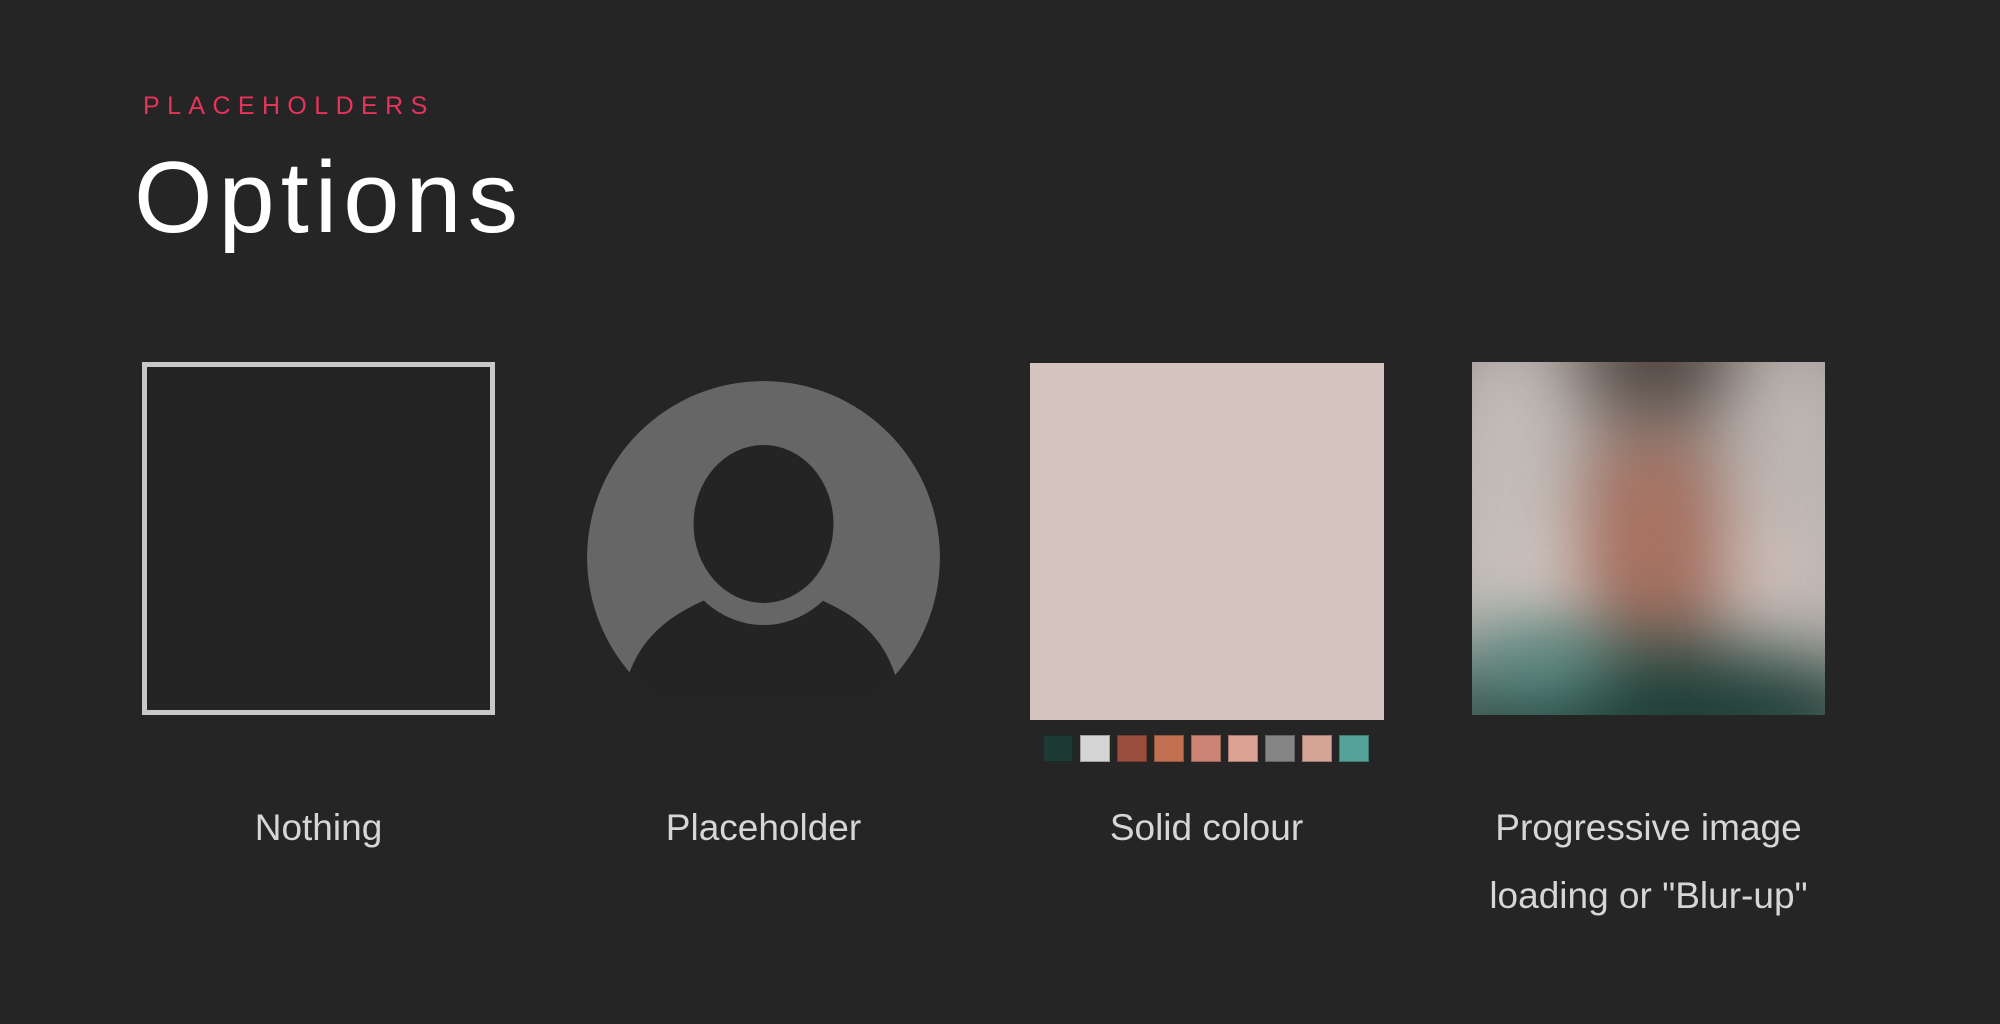 The image size is (2000, 1024). I want to click on blurred-image-preview, so click(1648, 538).